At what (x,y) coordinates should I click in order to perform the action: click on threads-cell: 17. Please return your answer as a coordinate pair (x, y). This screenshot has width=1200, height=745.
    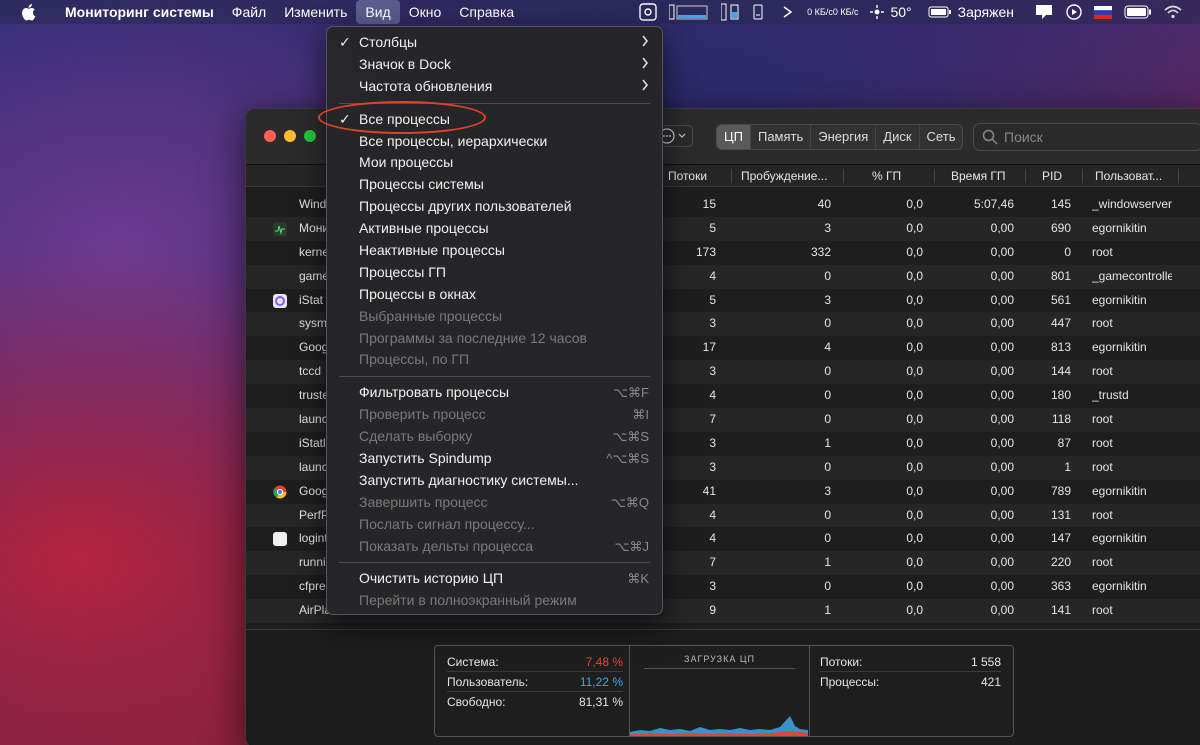
    Looking at the image, I should click on (709, 347).